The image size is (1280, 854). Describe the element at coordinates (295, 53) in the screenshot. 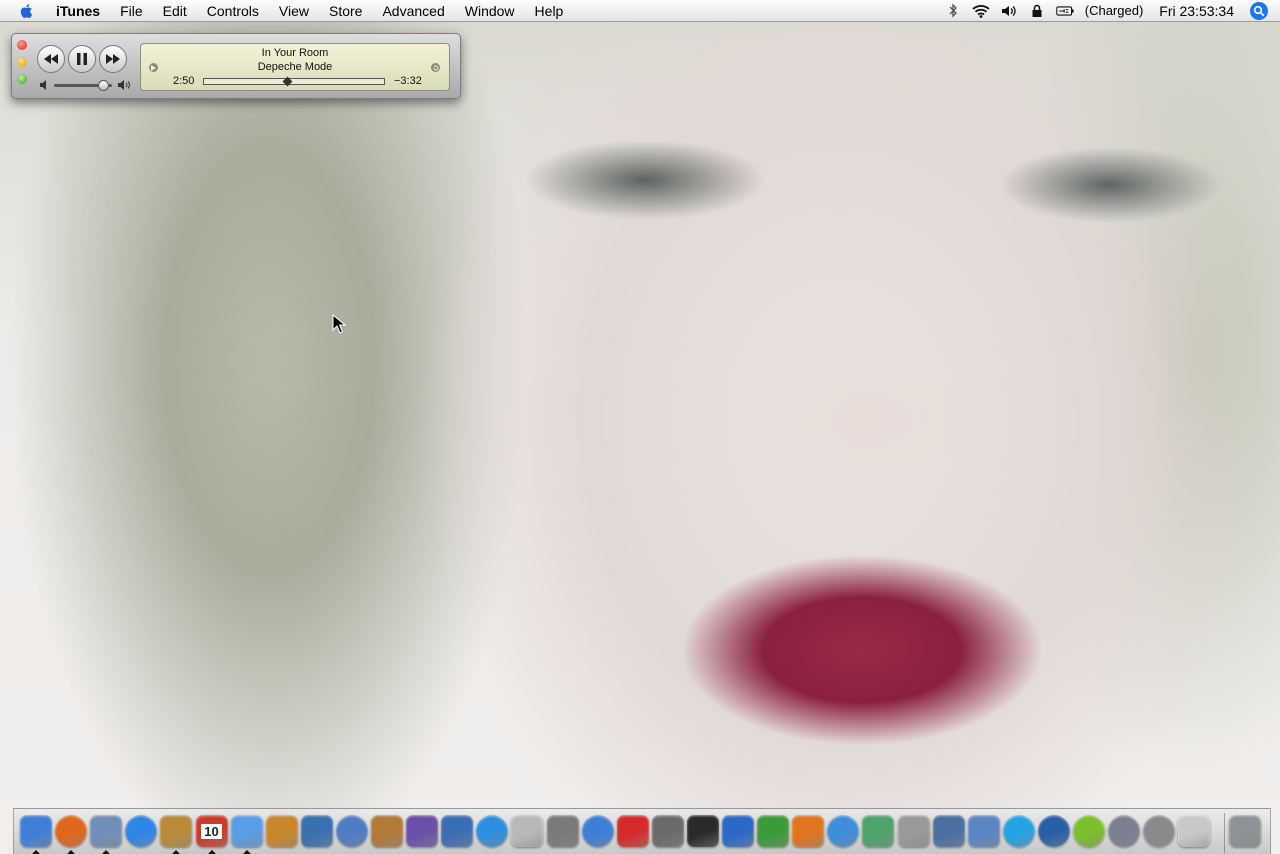

I see `track-title: In Your Room` at that location.